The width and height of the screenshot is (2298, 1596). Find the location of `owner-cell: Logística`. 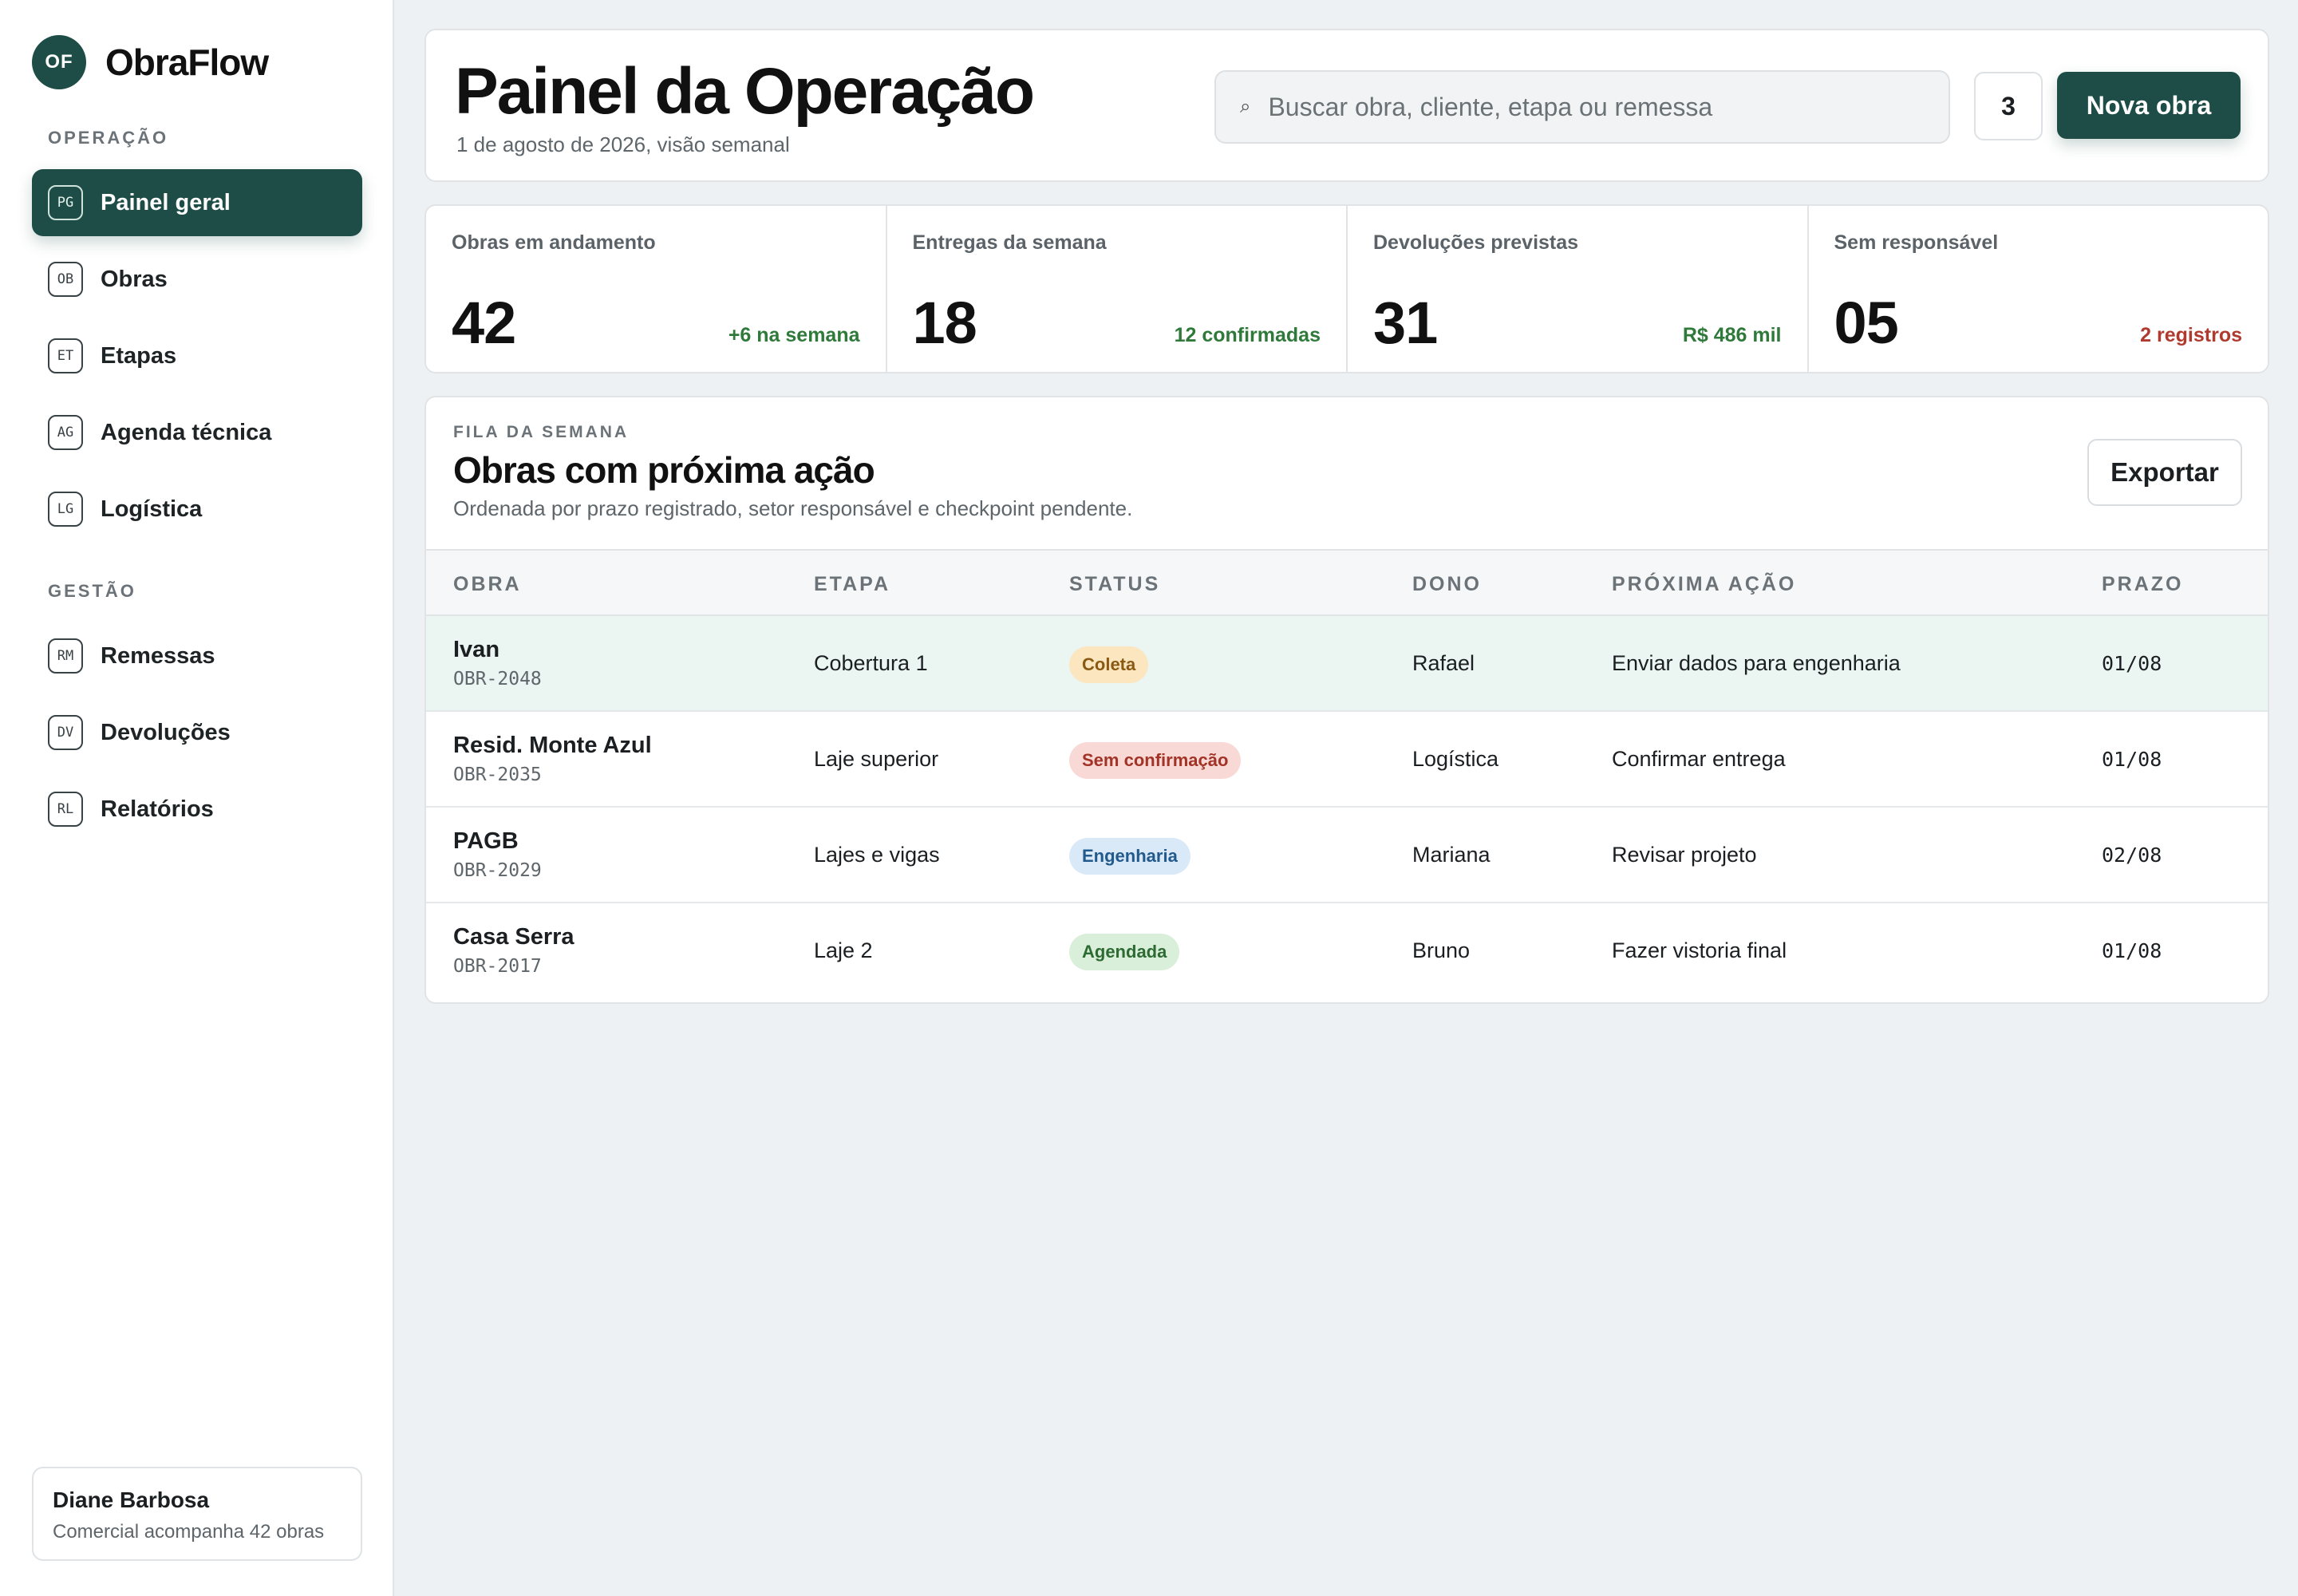

owner-cell: Logística is located at coordinates (1455, 759).